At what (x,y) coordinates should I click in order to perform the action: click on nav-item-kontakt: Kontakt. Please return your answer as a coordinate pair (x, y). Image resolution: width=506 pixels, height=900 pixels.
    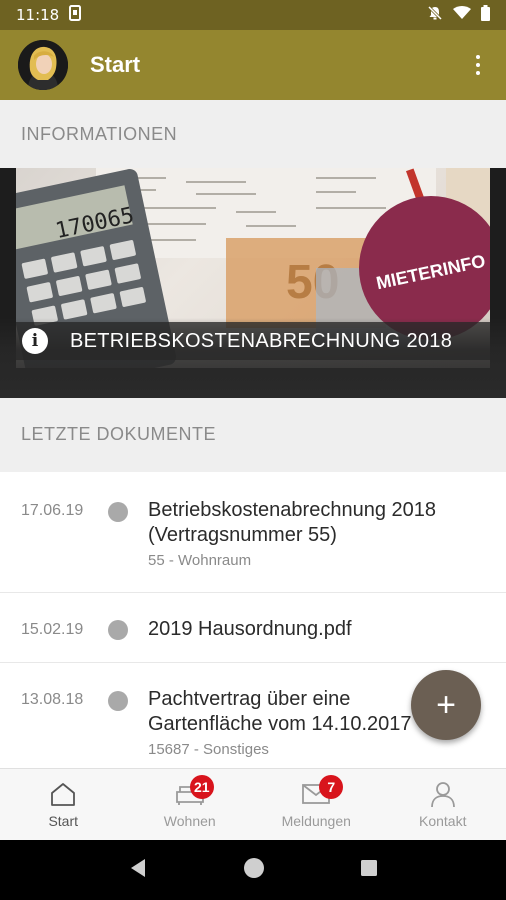
    Looking at the image, I should click on (443, 804).